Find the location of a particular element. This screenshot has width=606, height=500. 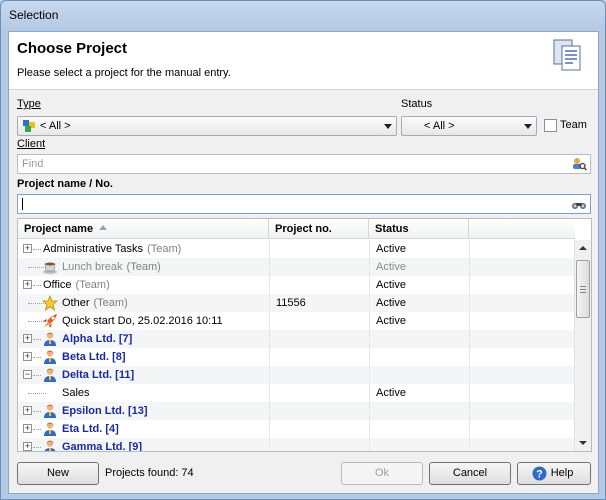

type-label: Type is located at coordinates (29, 104).